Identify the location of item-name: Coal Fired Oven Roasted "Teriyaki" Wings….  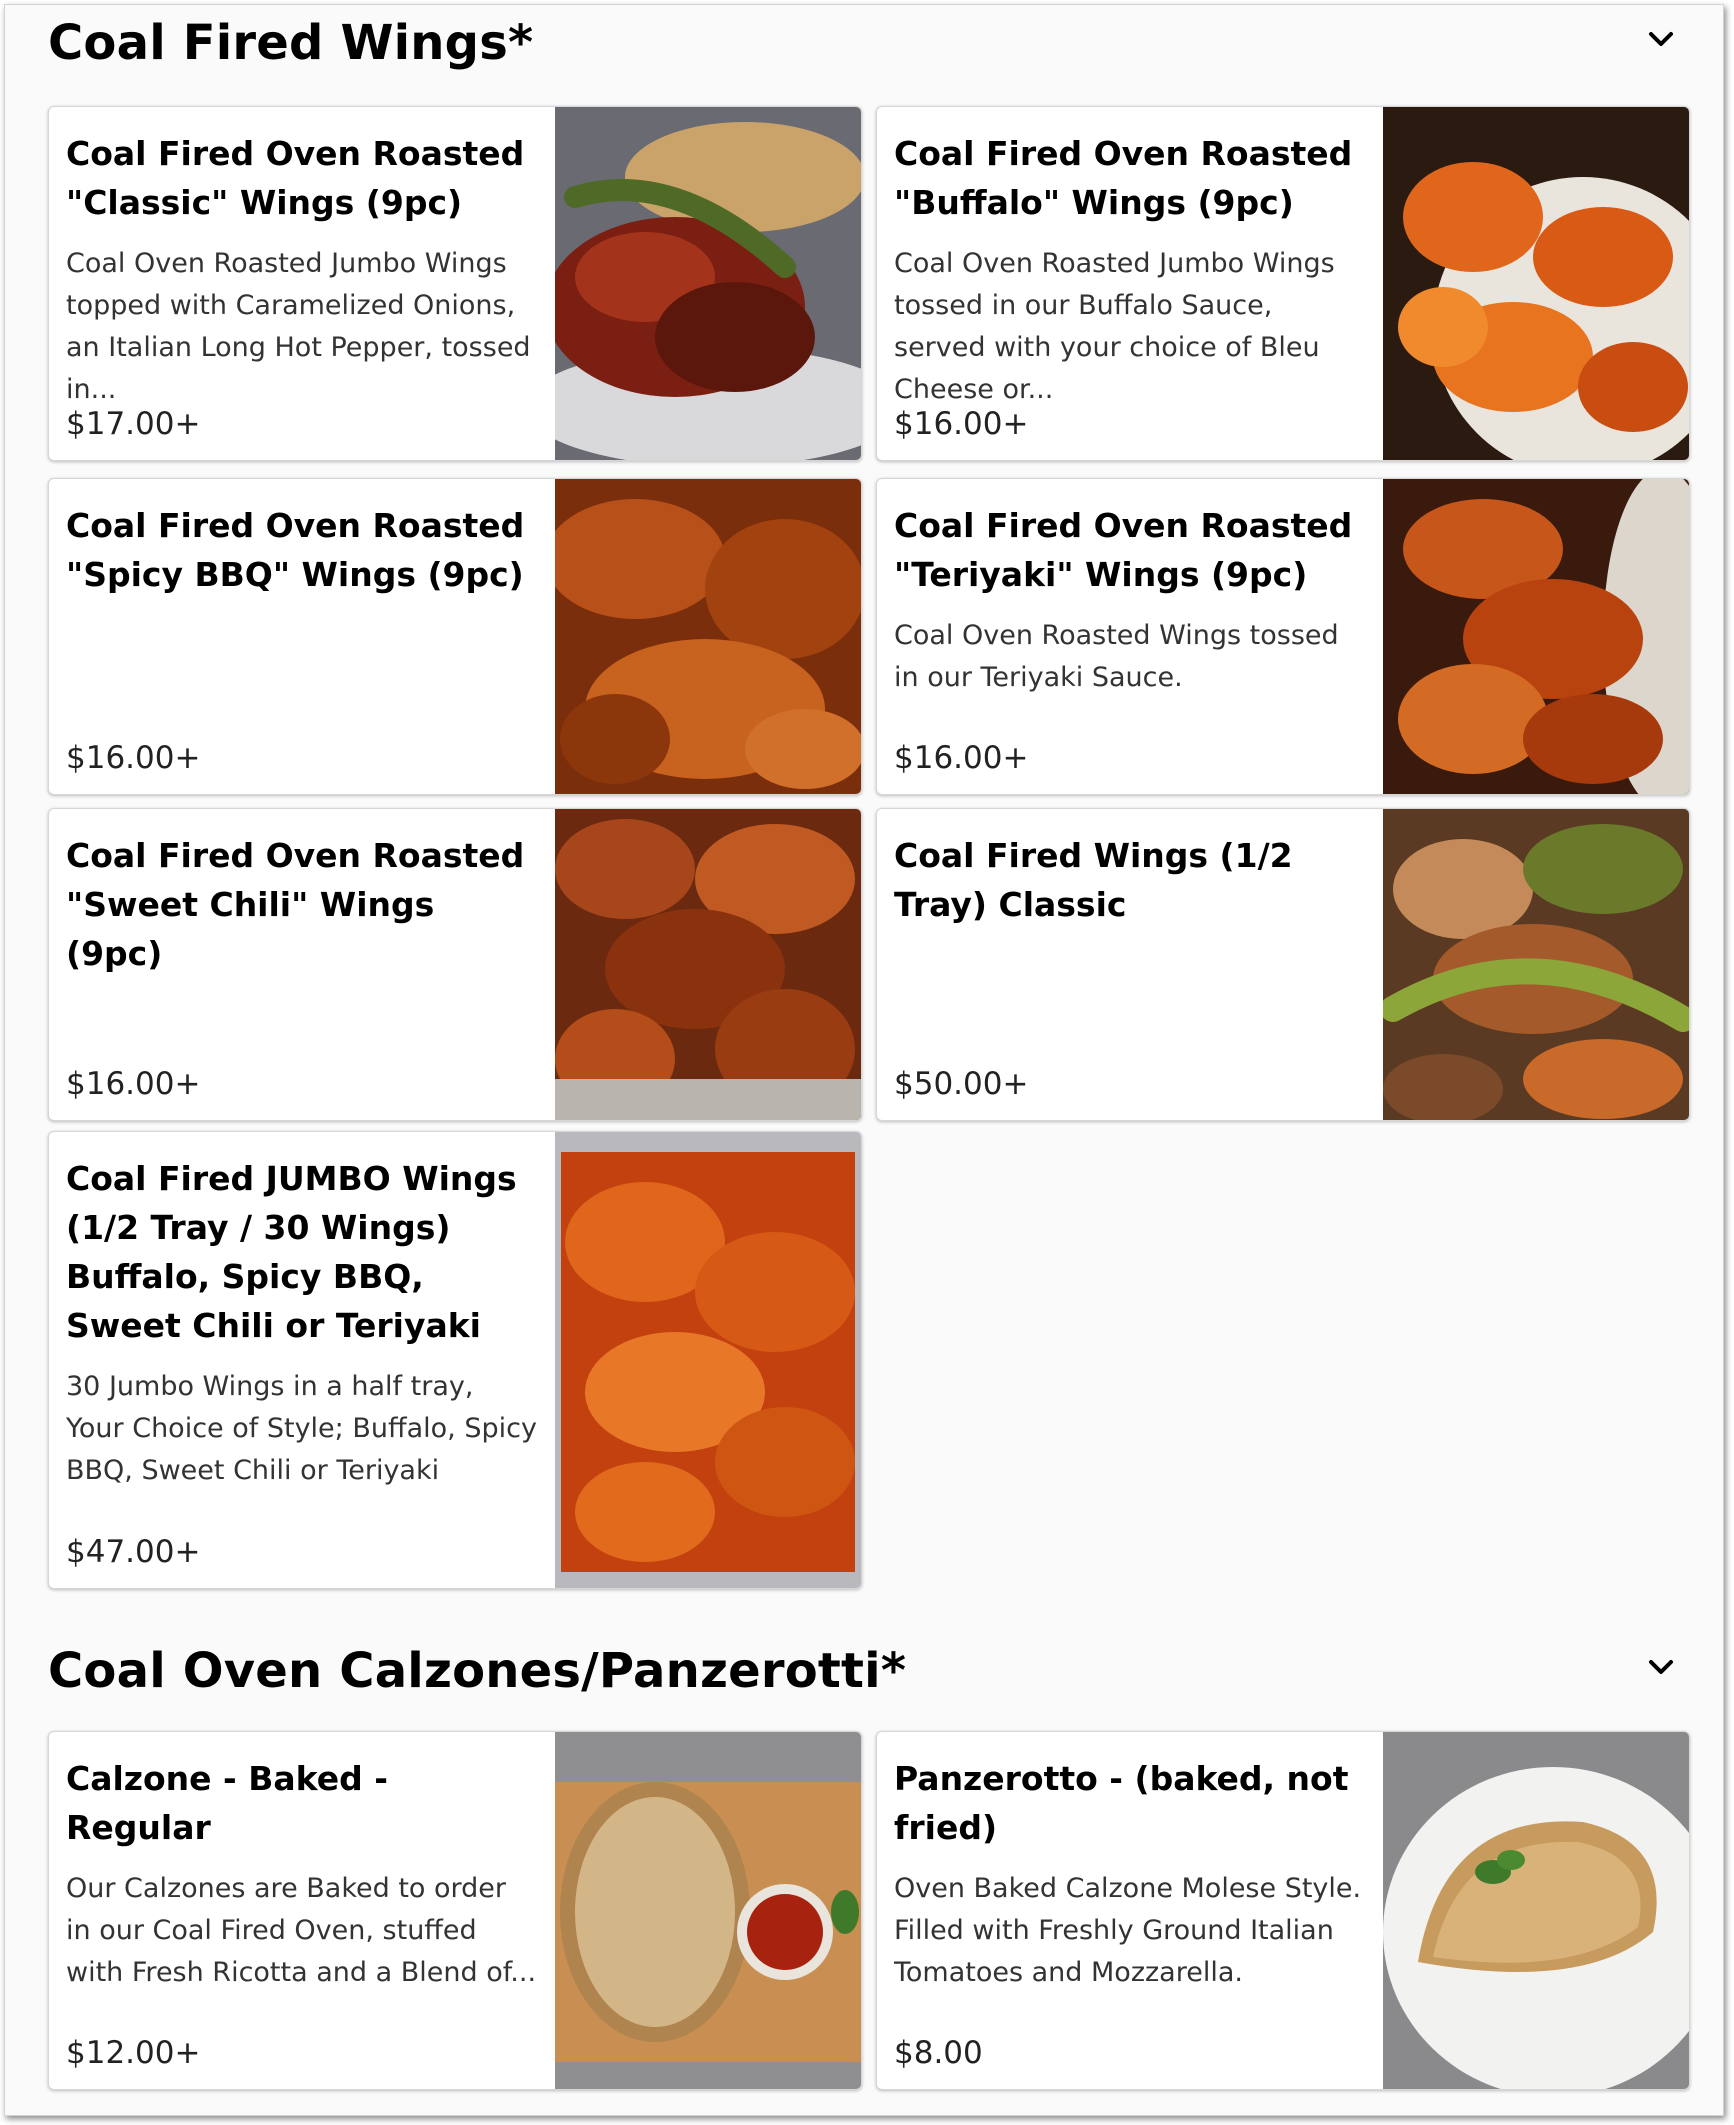
(1123, 550).